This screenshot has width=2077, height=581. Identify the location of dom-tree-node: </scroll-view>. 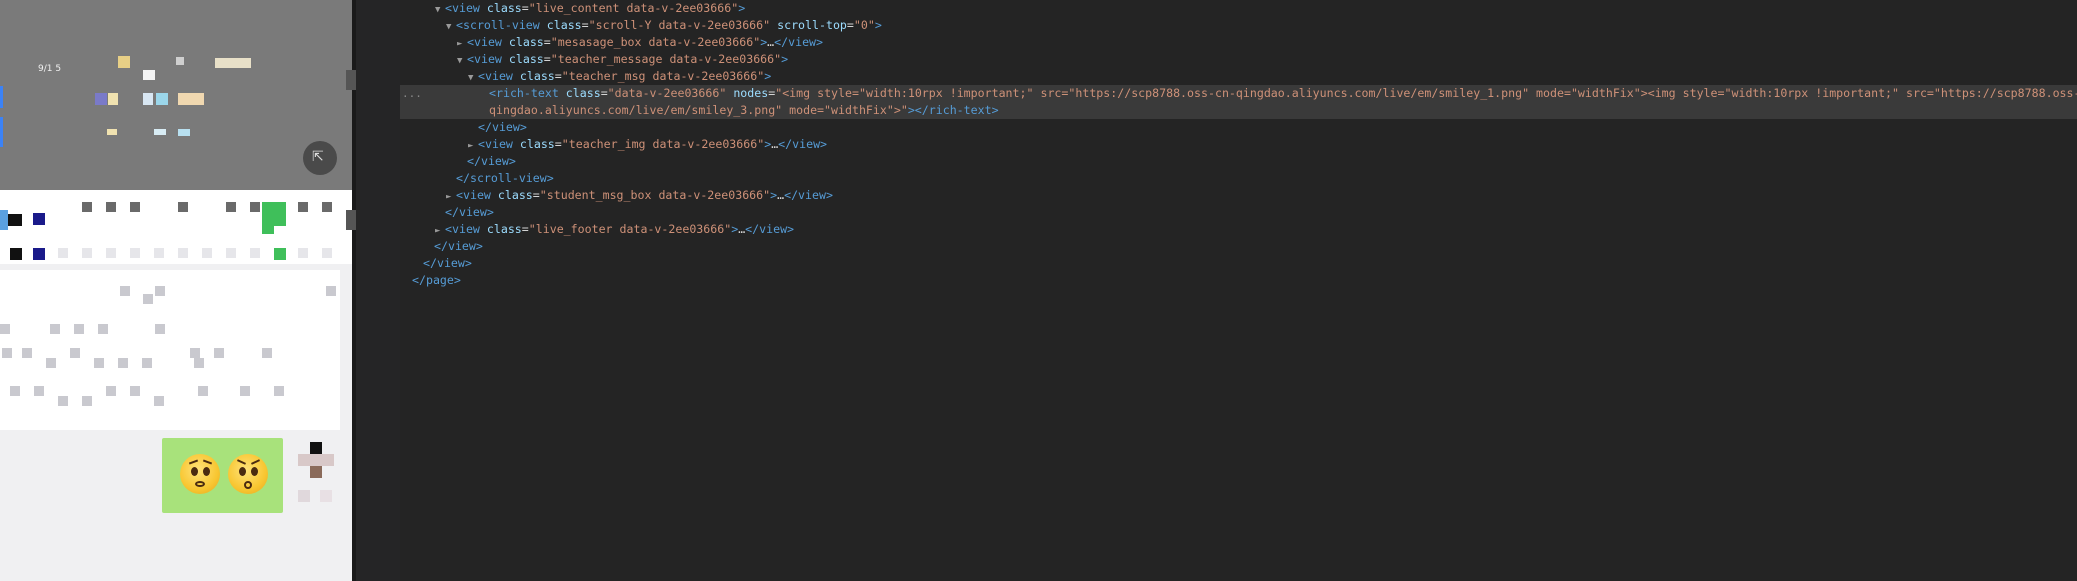
(1238, 178).